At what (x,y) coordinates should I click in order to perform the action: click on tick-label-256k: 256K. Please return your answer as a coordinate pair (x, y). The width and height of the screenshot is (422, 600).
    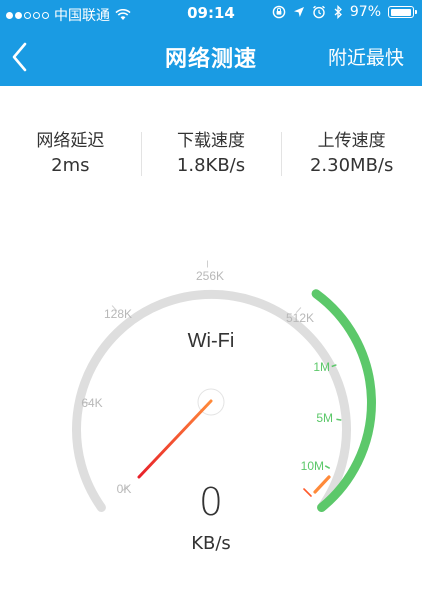
    Looking at the image, I should click on (210, 276).